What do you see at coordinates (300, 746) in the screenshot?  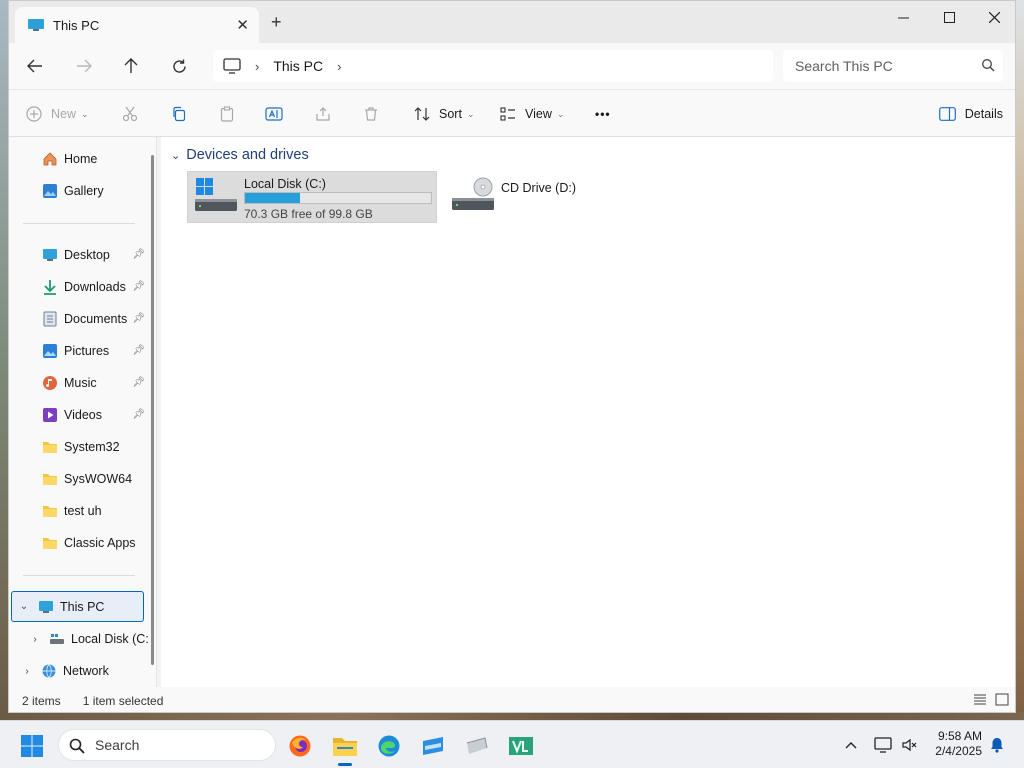 I see `firefox-taskbar-button` at bounding box center [300, 746].